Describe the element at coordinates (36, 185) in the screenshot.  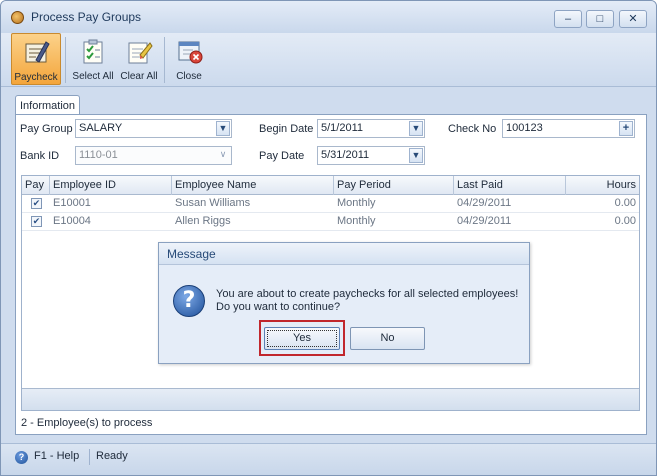
I see `column-pay: Pay` at that location.